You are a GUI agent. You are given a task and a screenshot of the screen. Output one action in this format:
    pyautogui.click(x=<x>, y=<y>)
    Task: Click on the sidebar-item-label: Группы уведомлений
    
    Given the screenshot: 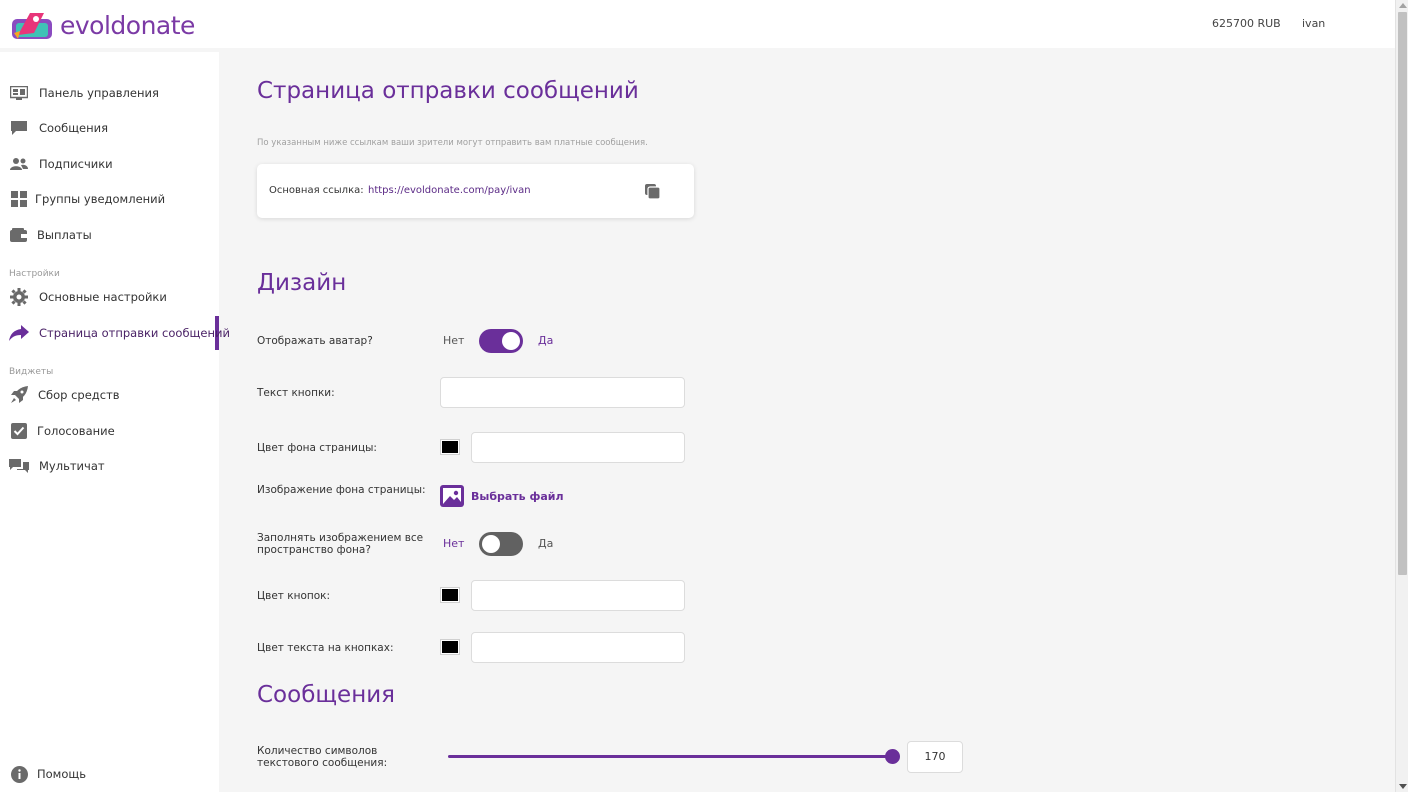 What is the action you would take?
    pyautogui.click(x=100, y=199)
    